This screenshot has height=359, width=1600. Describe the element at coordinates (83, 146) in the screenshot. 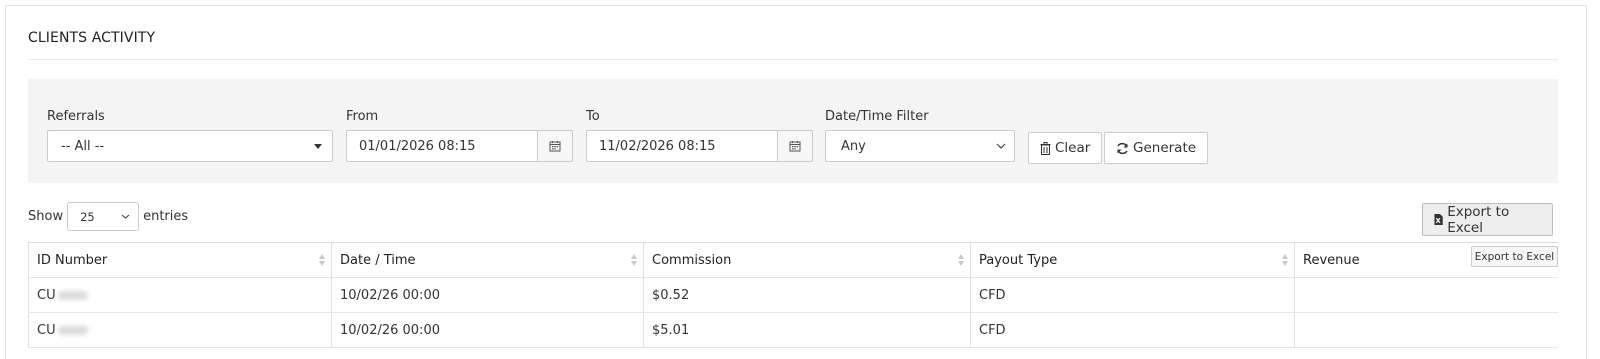

I see `referrals-value: -- All --` at that location.